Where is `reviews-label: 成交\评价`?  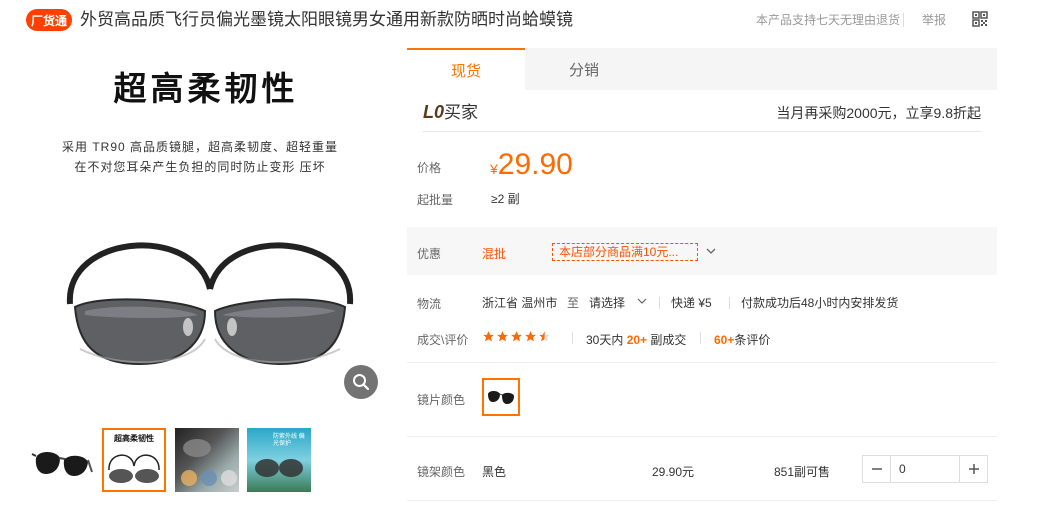
reviews-label: 成交\评价 is located at coordinates (443, 340).